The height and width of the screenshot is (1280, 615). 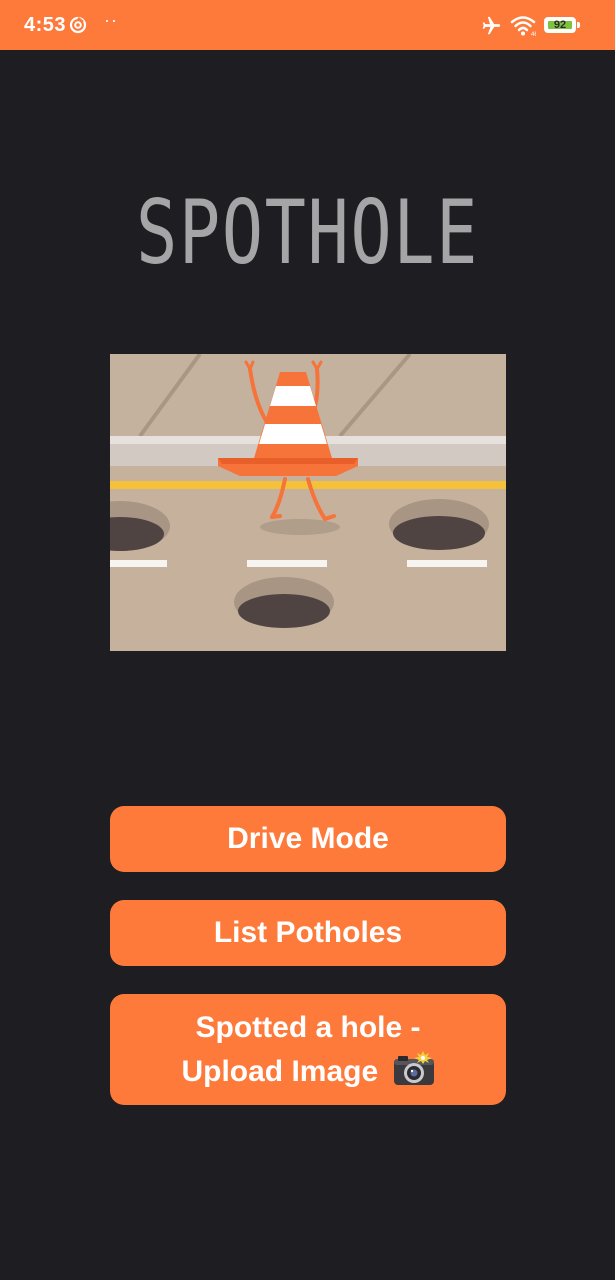 What do you see at coordinates (45, 25) in the screenshot?
I see `status-time: 4:53` at bounding box center [45, 25].